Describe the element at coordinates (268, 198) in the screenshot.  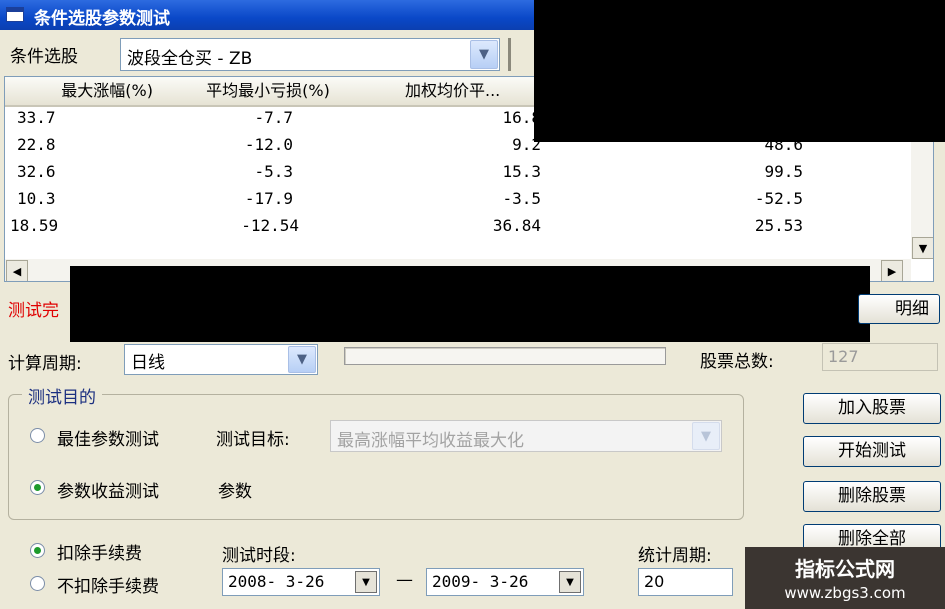
I see `table-cell: -17.9` at that location.